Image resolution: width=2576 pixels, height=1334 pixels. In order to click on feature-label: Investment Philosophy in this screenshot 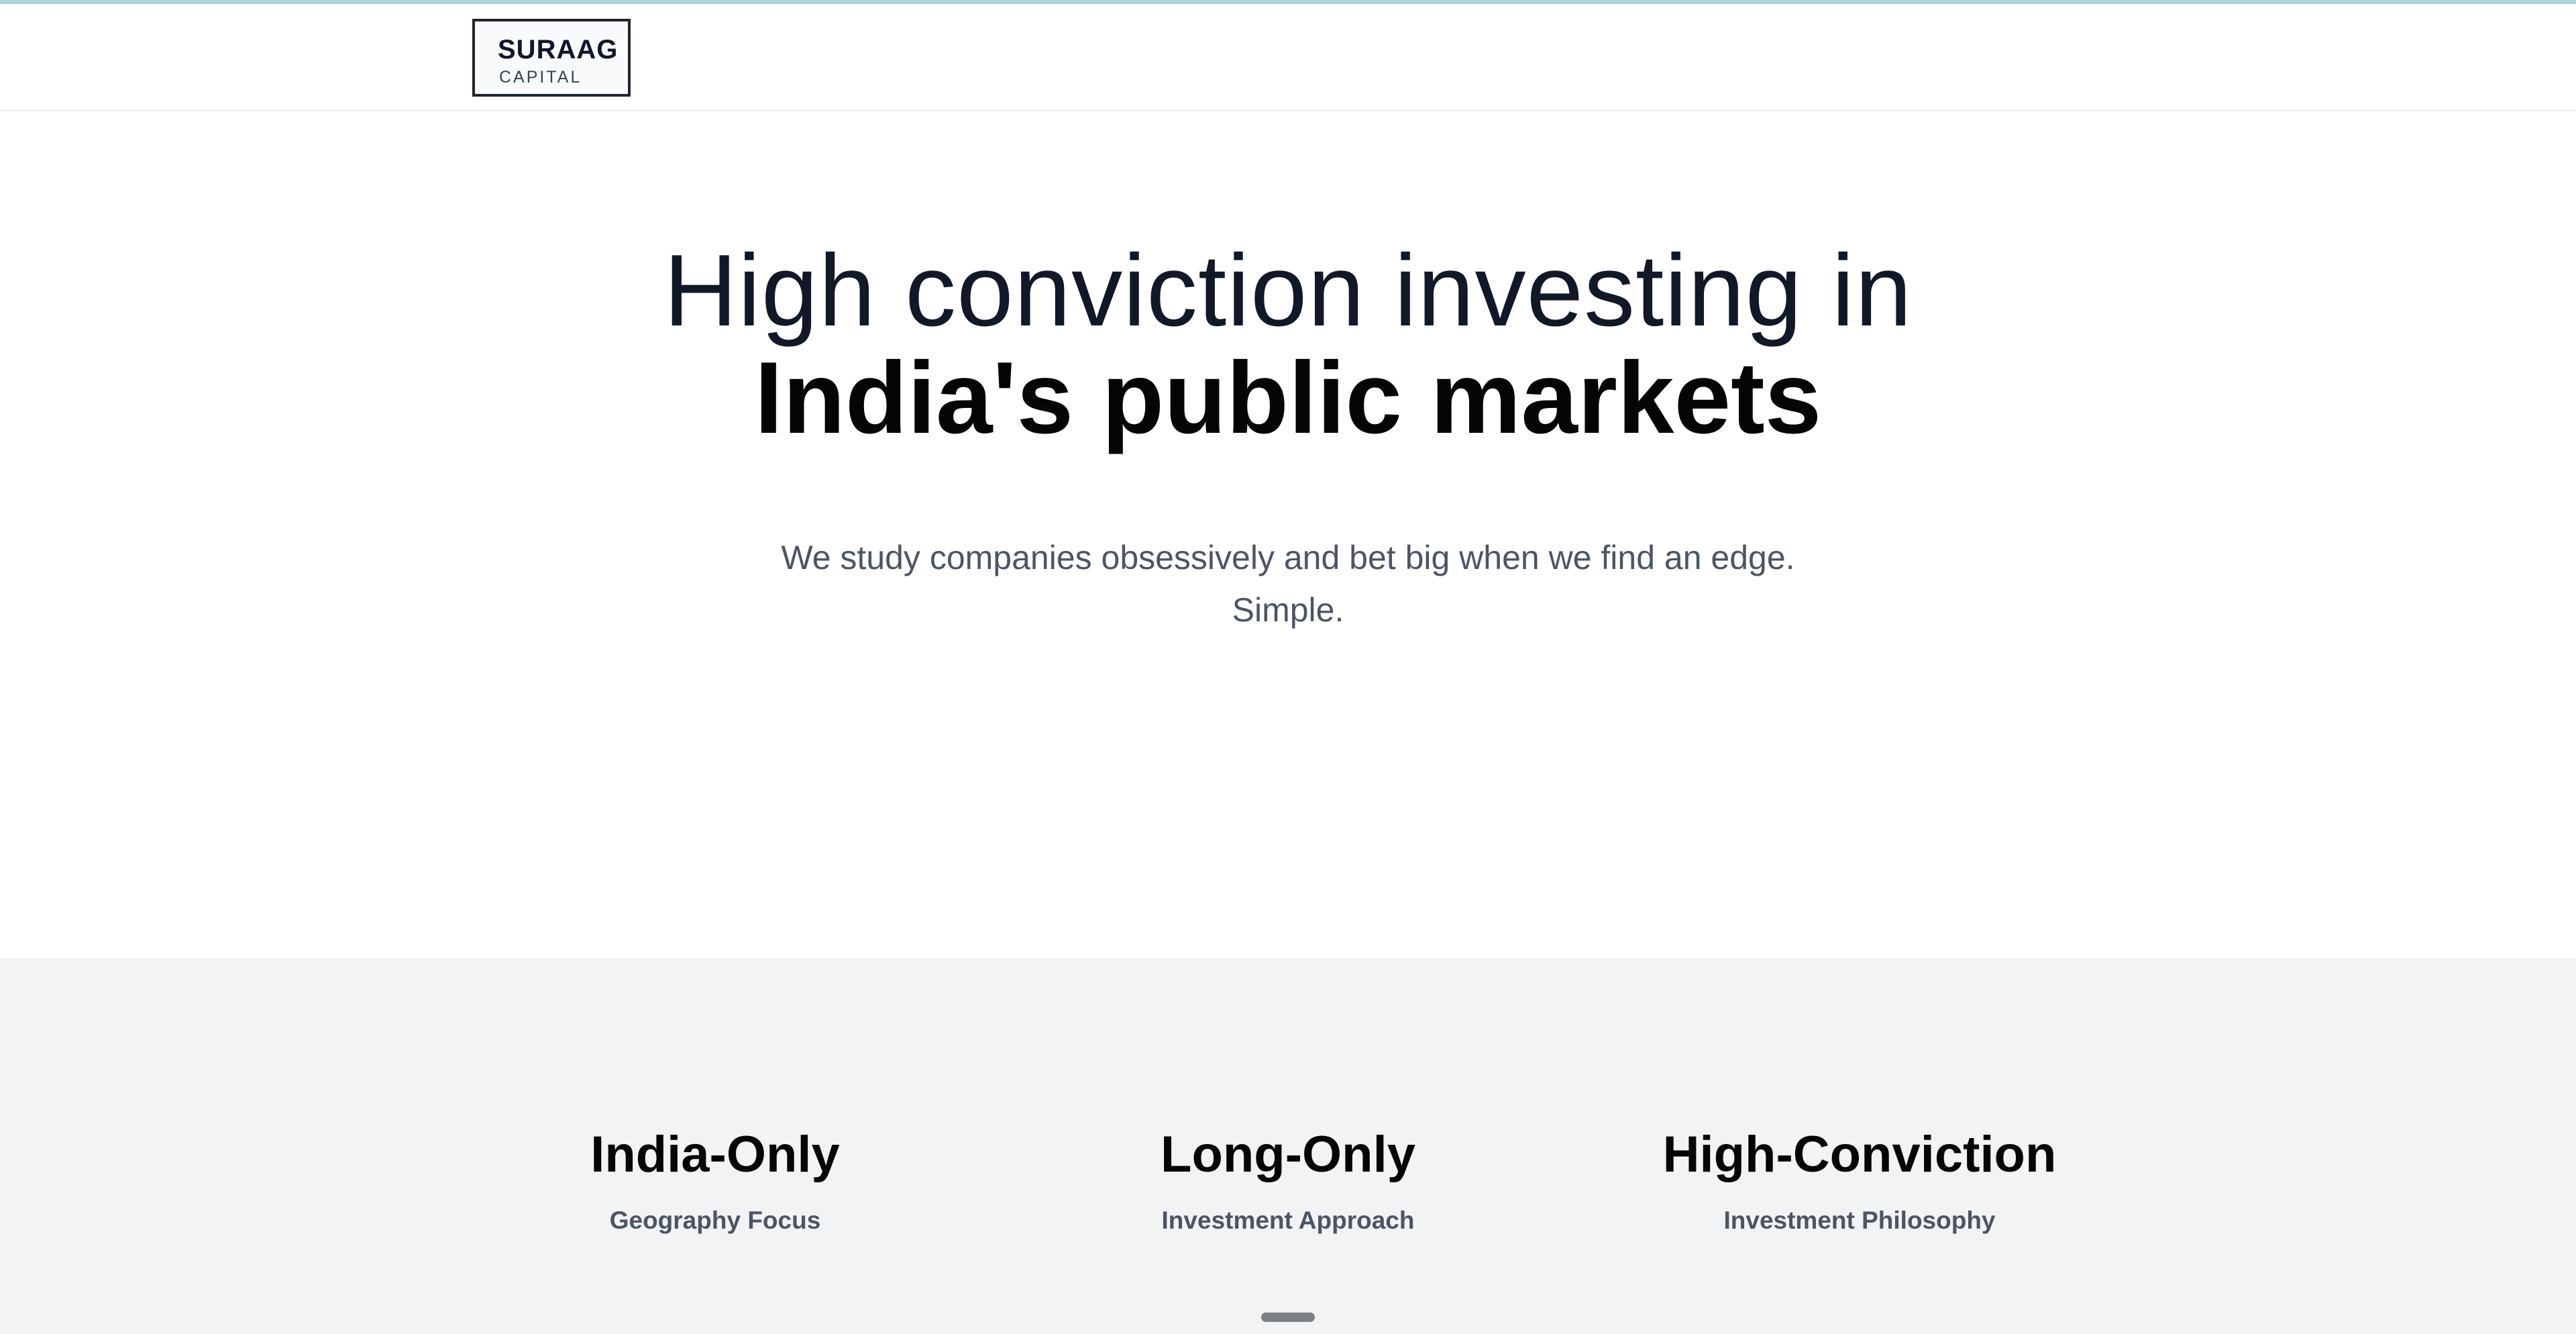, I will do `click(1859, 1220)`.